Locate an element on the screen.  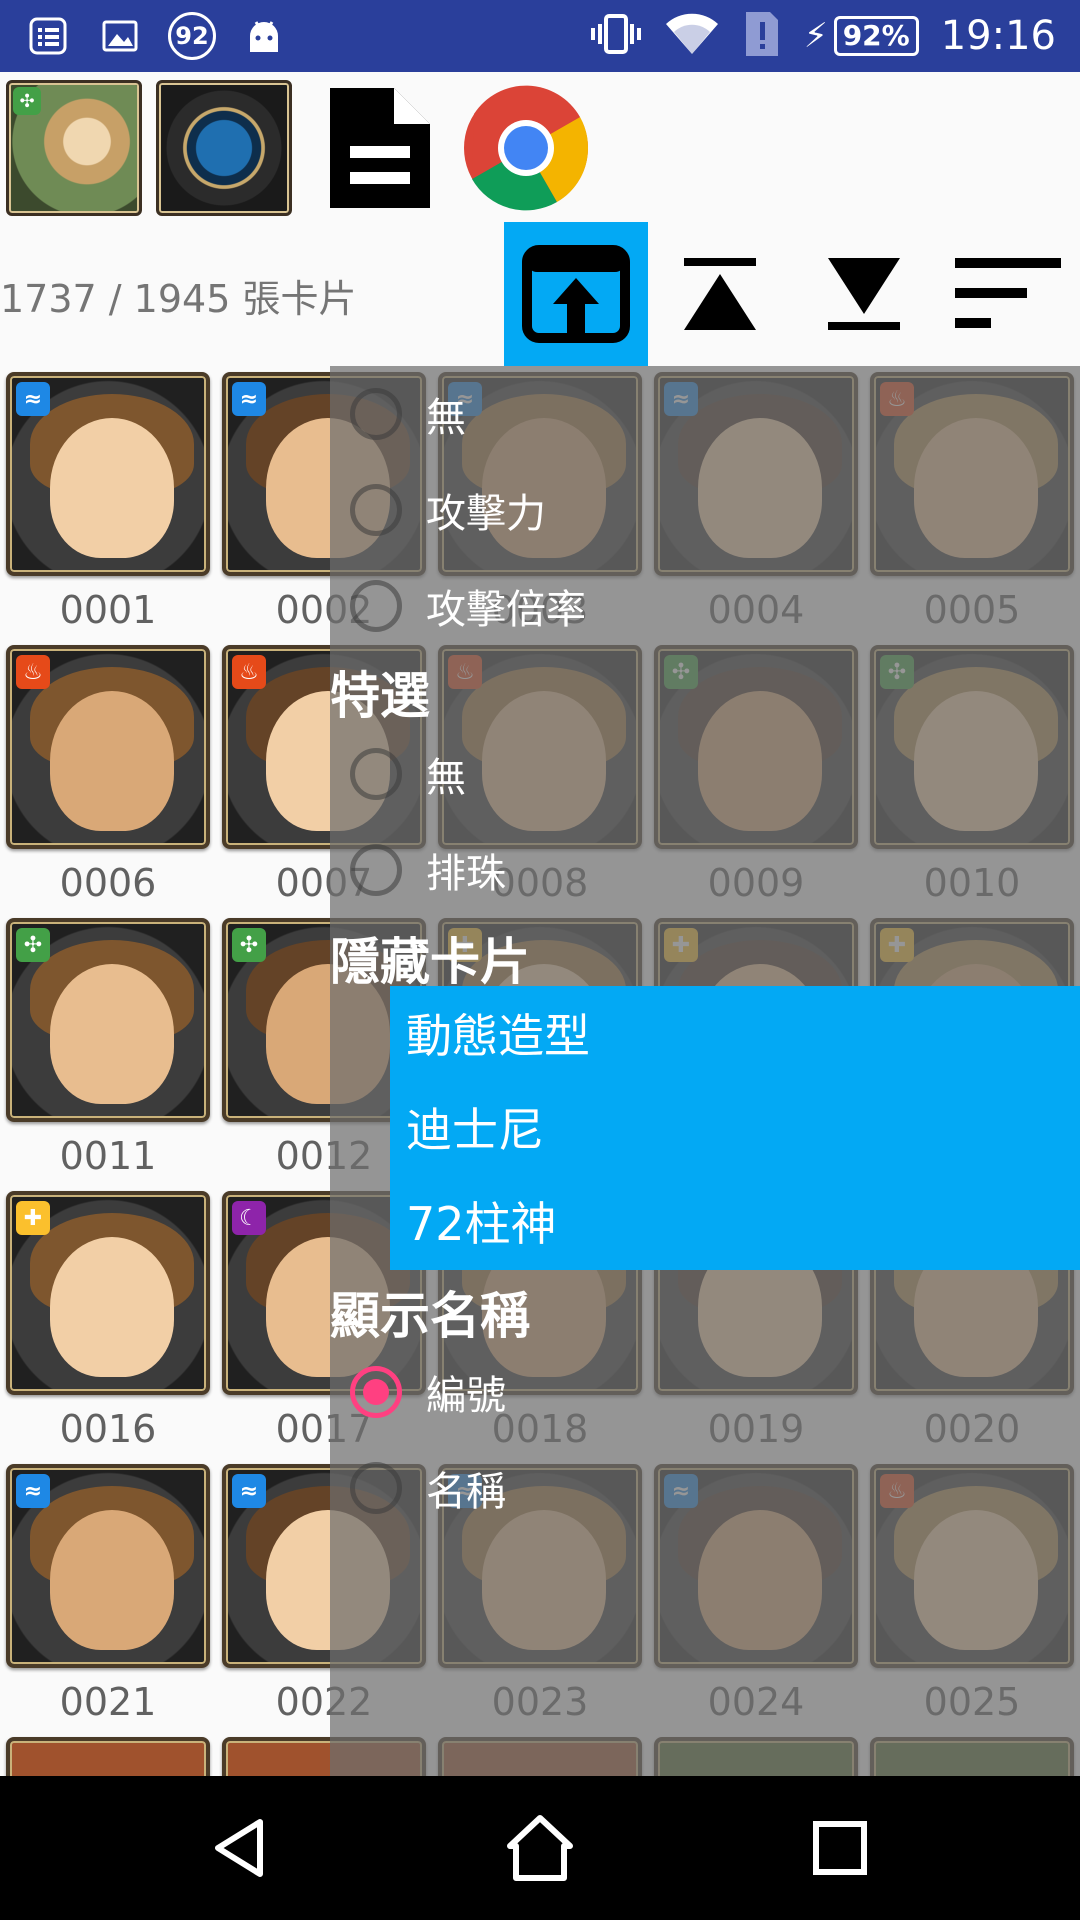
battery-icon: 92% is located at coordinates (876, 36).